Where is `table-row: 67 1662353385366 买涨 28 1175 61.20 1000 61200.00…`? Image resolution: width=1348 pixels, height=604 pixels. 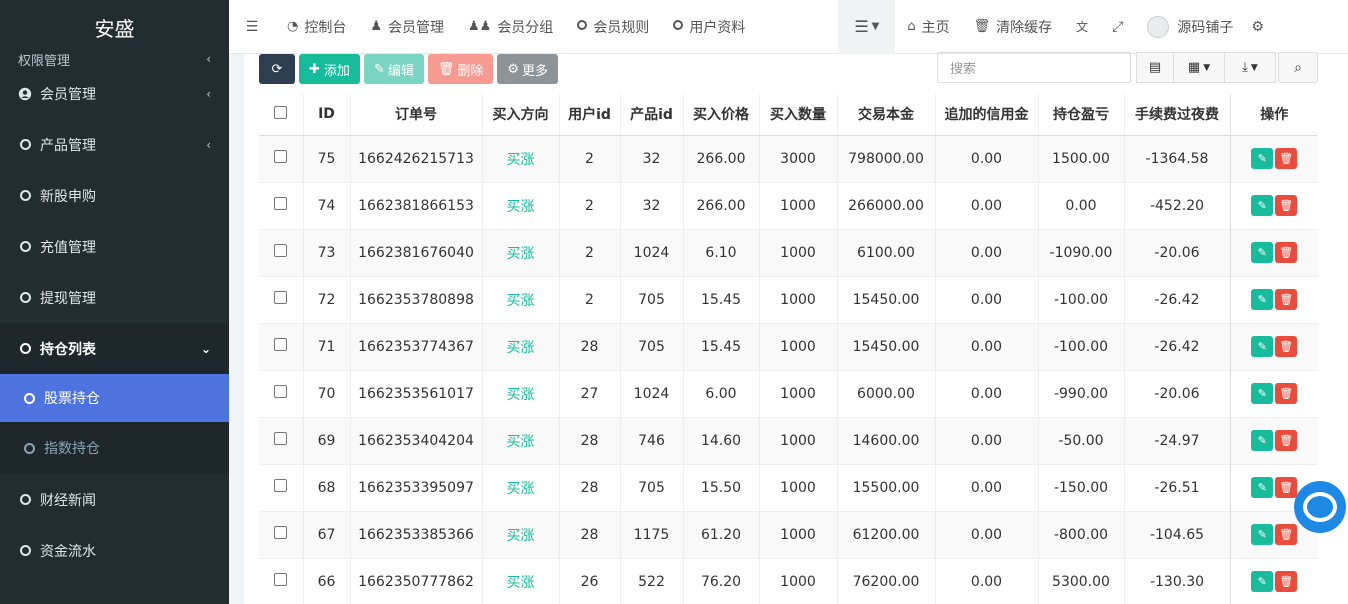
table-row: 67 1662353385366 买涨 28 1175 61.20 1000 61200.00… is located at coordinates (788, 534).